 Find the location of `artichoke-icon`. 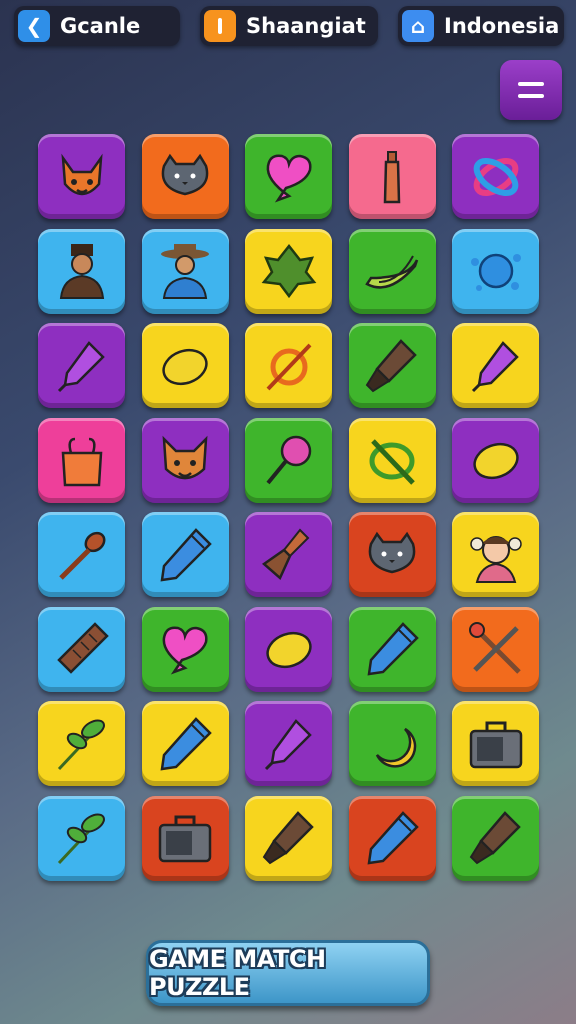

artichoke-icon is located at coordinates (288, 271).